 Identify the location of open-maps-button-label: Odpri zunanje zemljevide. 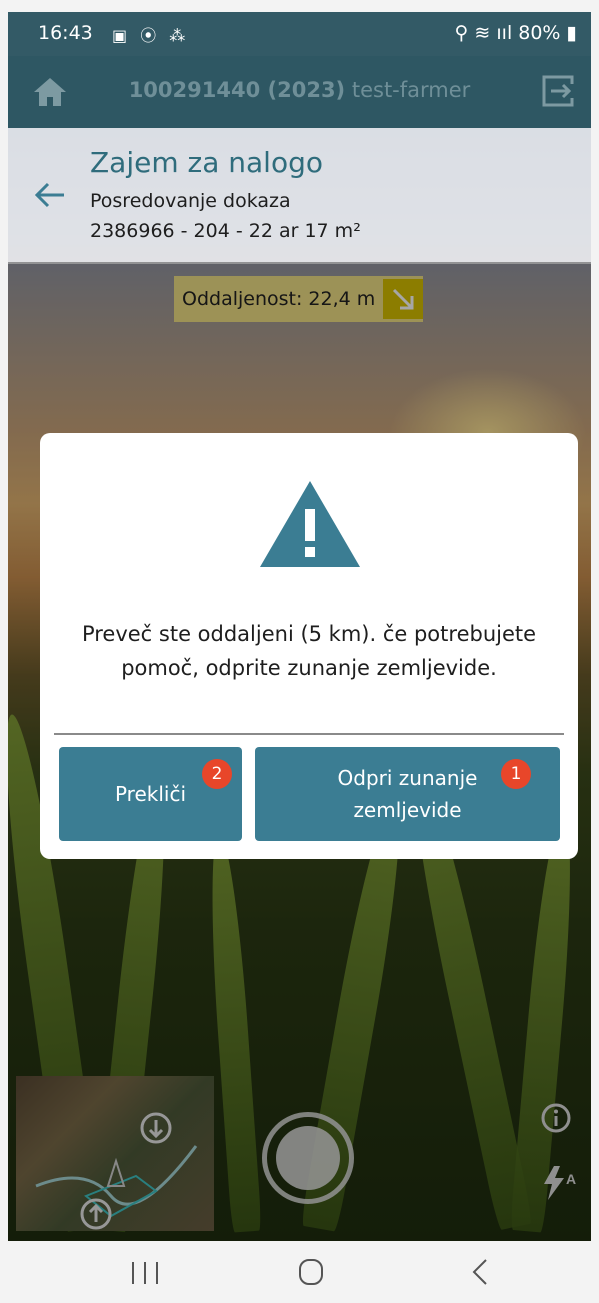
(407, 794).